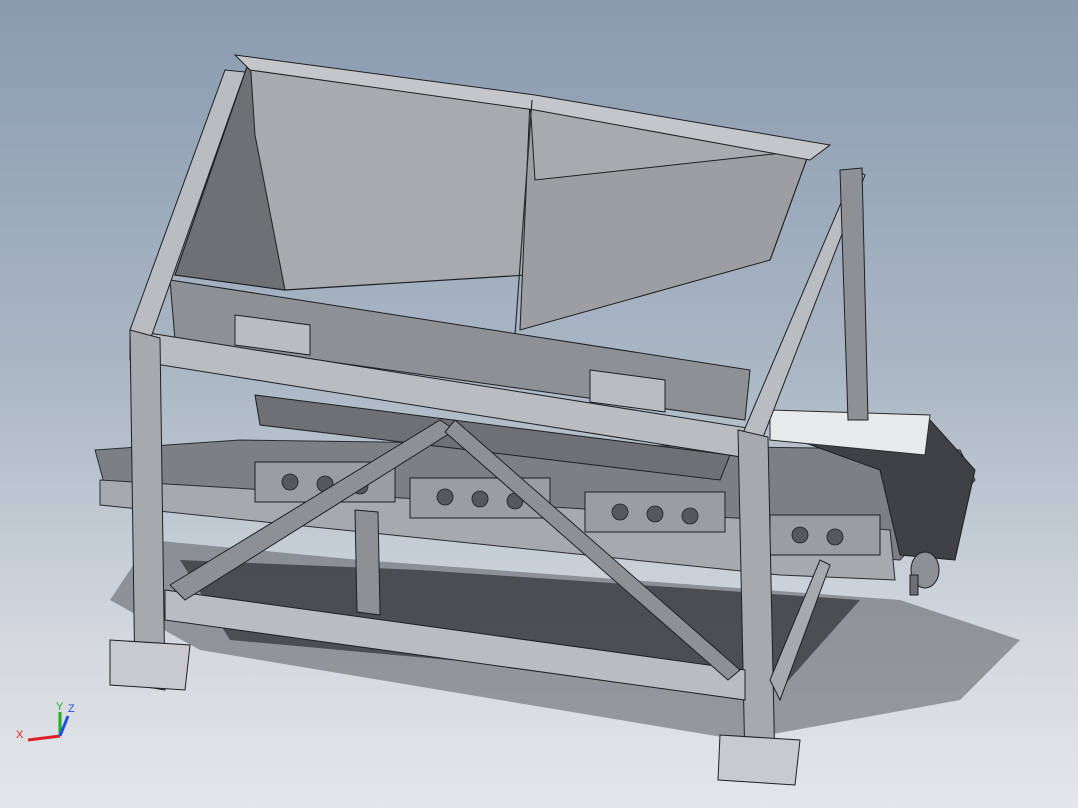 The height and width of the screenshot is (808, 1078). I want to click on pulley-shaft, so click(914, 585).